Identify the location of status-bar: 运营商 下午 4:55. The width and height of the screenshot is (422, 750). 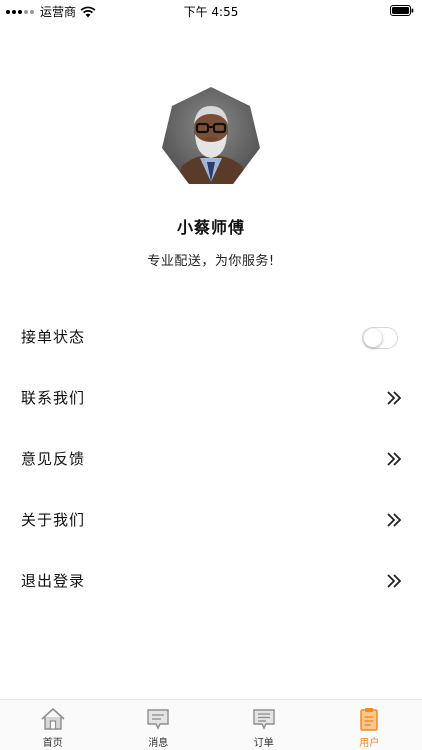
(211, 11).